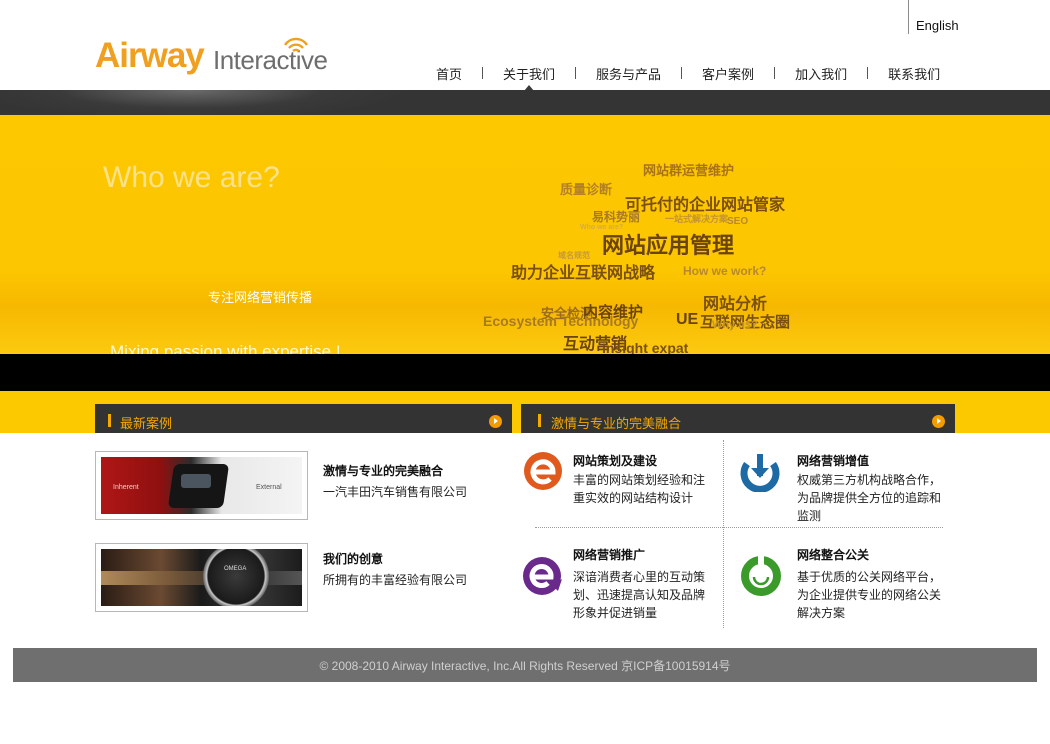 This screenshot has width=1050, height=744. I want to click on nav-item-contact: 联系我们, so click(914, 73).